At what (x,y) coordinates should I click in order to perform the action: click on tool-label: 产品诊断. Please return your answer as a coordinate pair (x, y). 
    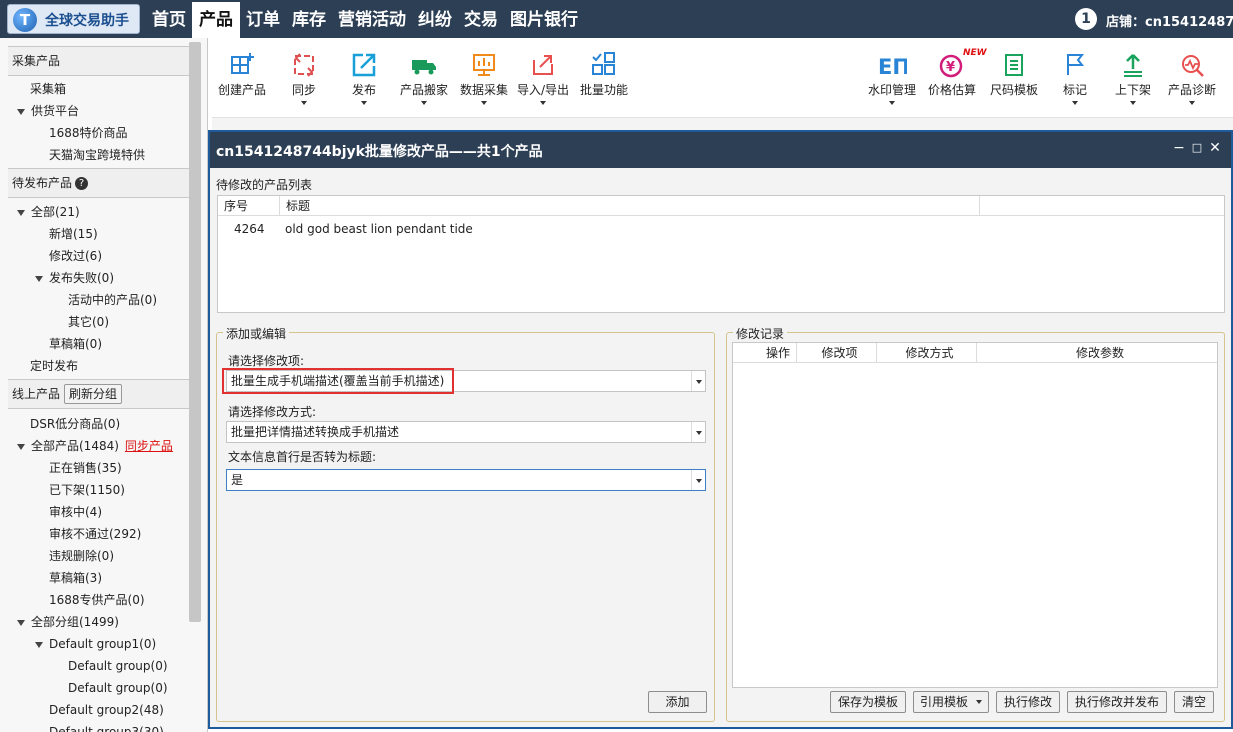
    Looking at the image, I should click on (1192, 90).